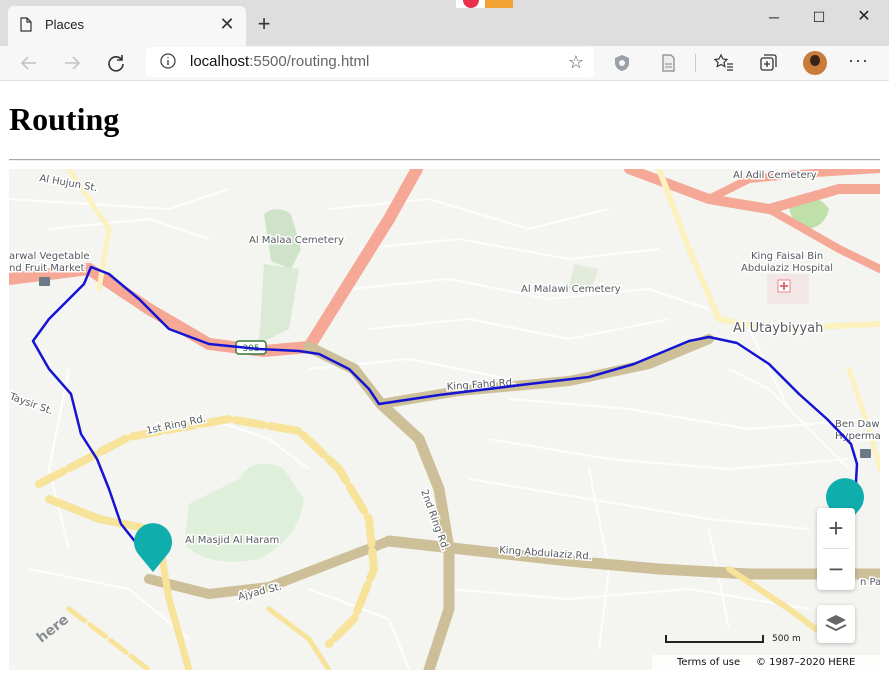  What do you see at coordinates (484, 4) in the screenshot?
I see `extension-strip` at bounding box center [484, 4].